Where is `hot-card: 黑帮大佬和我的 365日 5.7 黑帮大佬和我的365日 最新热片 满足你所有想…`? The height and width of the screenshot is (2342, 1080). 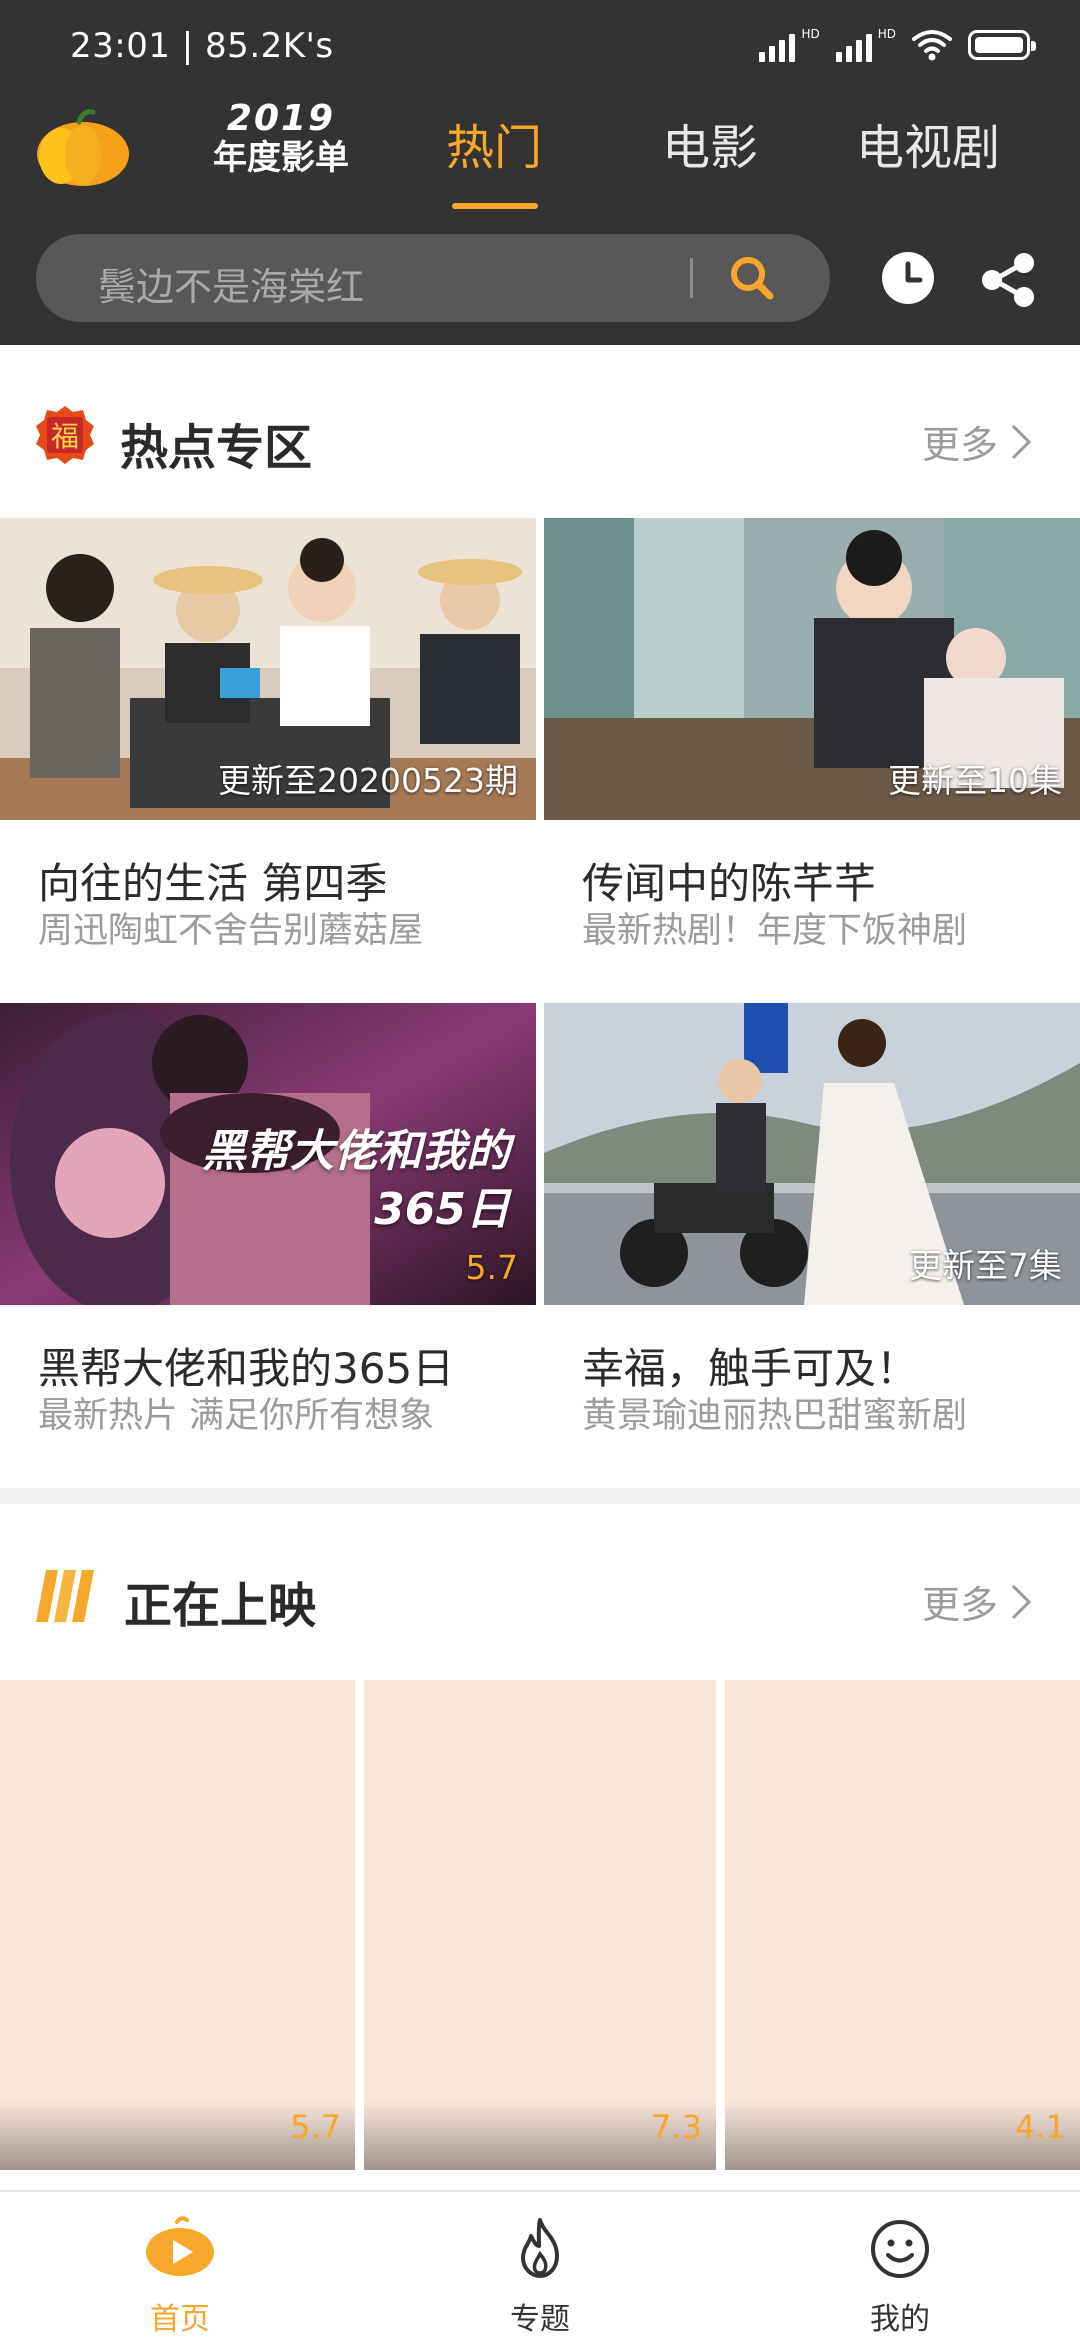 hot-card: 黑帮大佬和我的 365日 5.7 黑帮大佬和我的365日 最新热片 满足你所有想… is located at coordinates (268, 1219).